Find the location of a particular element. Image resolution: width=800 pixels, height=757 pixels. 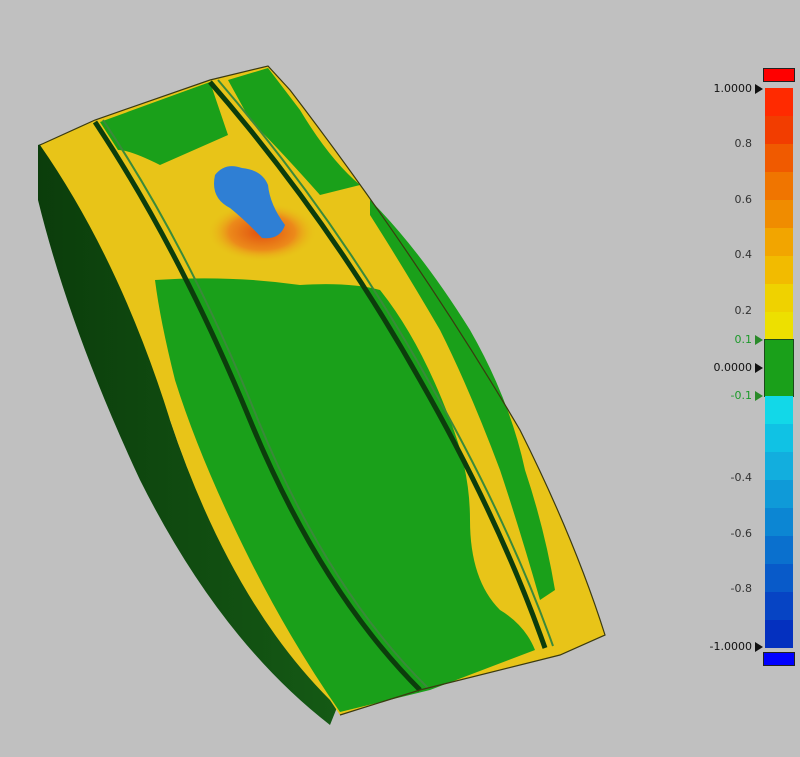

legend-bottom-marker is located at coordinates (759, 647).